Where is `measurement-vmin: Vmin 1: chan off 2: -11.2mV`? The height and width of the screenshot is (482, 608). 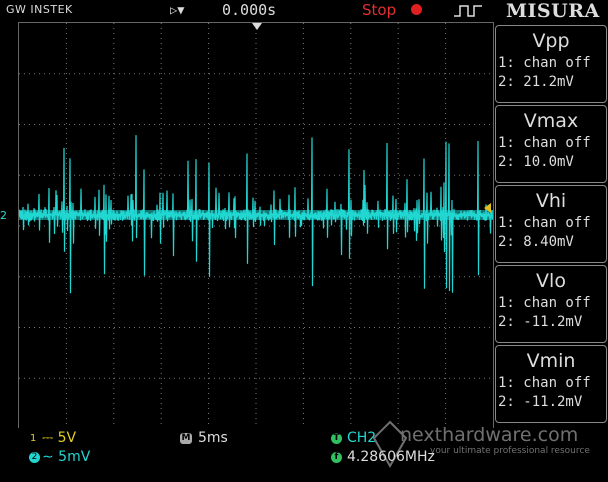
measurement-vmin: Vmin 1: chan off 2: -11.2mV is located at coordinates (551, 384).